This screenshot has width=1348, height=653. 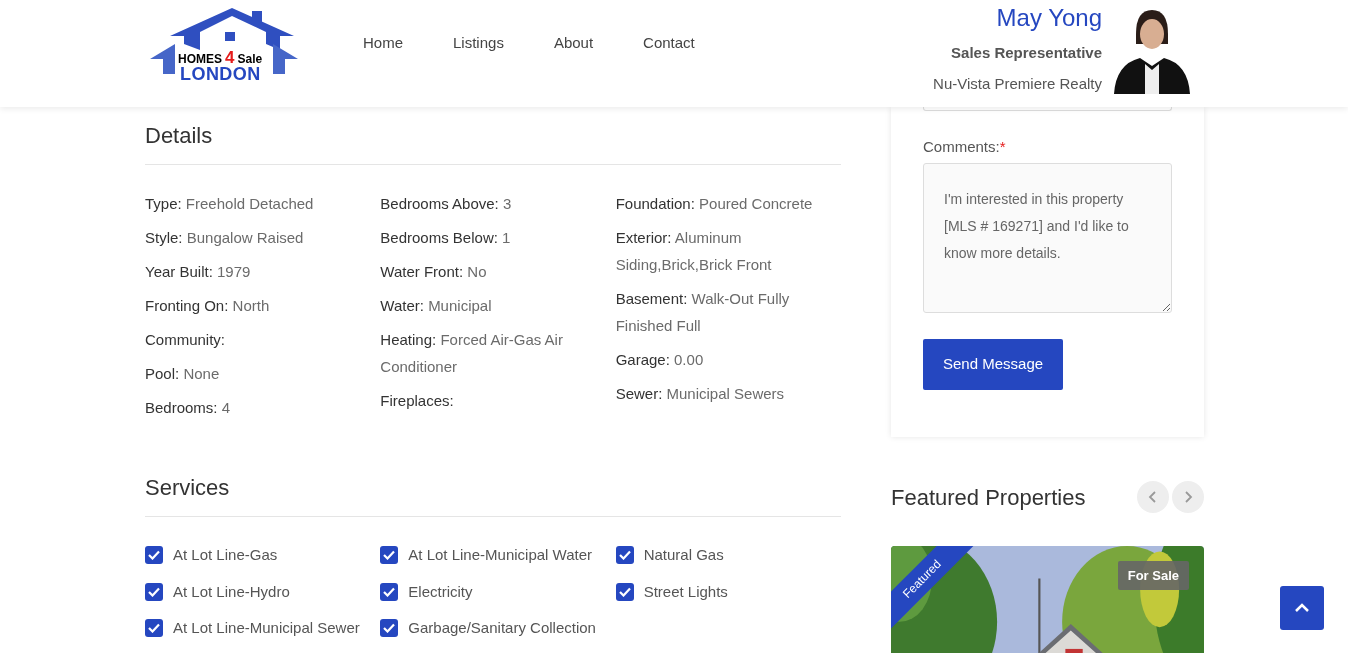 I want to click on detail-item: Bedrooms Below: 1, so click(x=446, y=238).